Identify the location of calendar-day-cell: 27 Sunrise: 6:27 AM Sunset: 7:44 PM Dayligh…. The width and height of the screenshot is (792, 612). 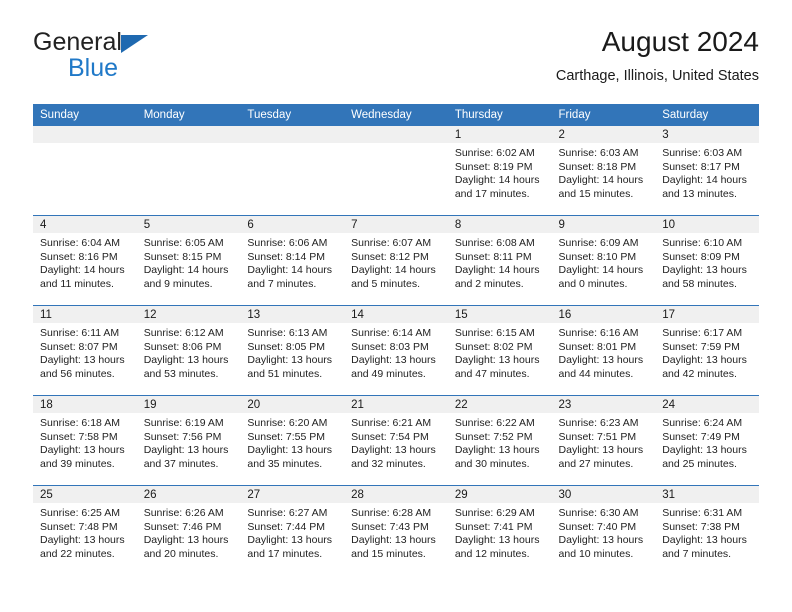
(292, 530).